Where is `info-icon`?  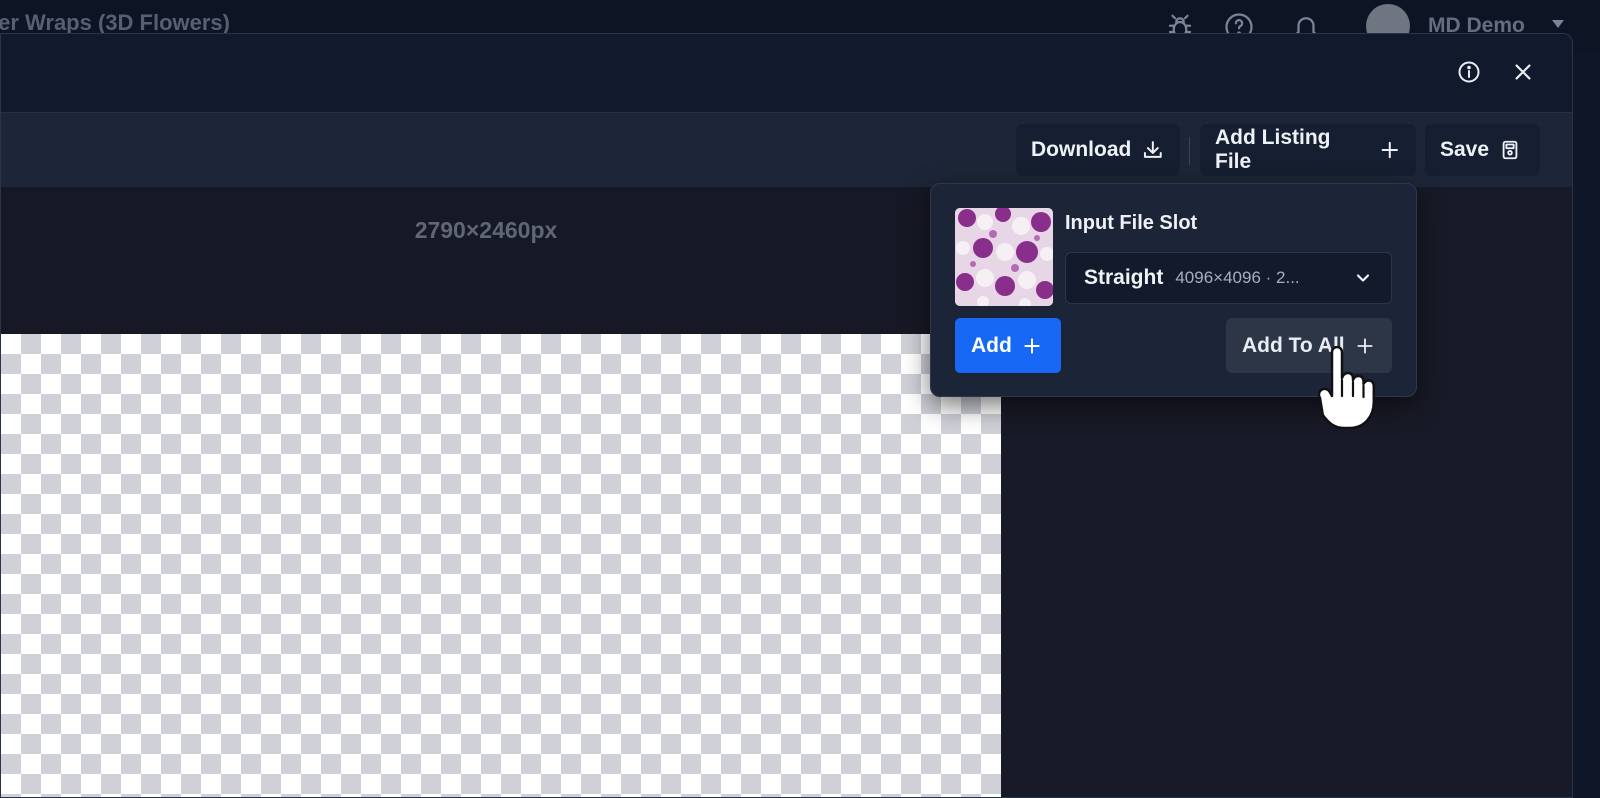 info-icon is located at coordinates (1469, 72).